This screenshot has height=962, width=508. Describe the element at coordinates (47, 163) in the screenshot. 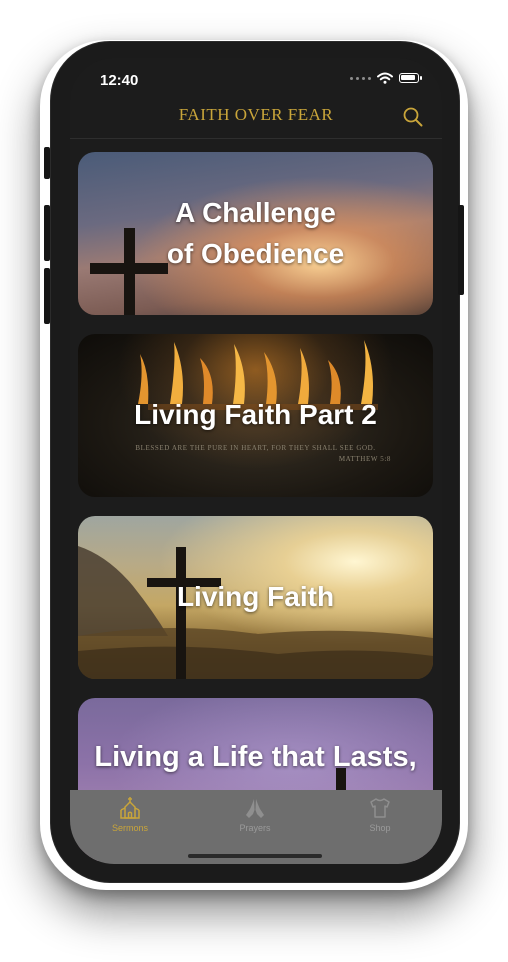

I see `mute-switch` at that location.